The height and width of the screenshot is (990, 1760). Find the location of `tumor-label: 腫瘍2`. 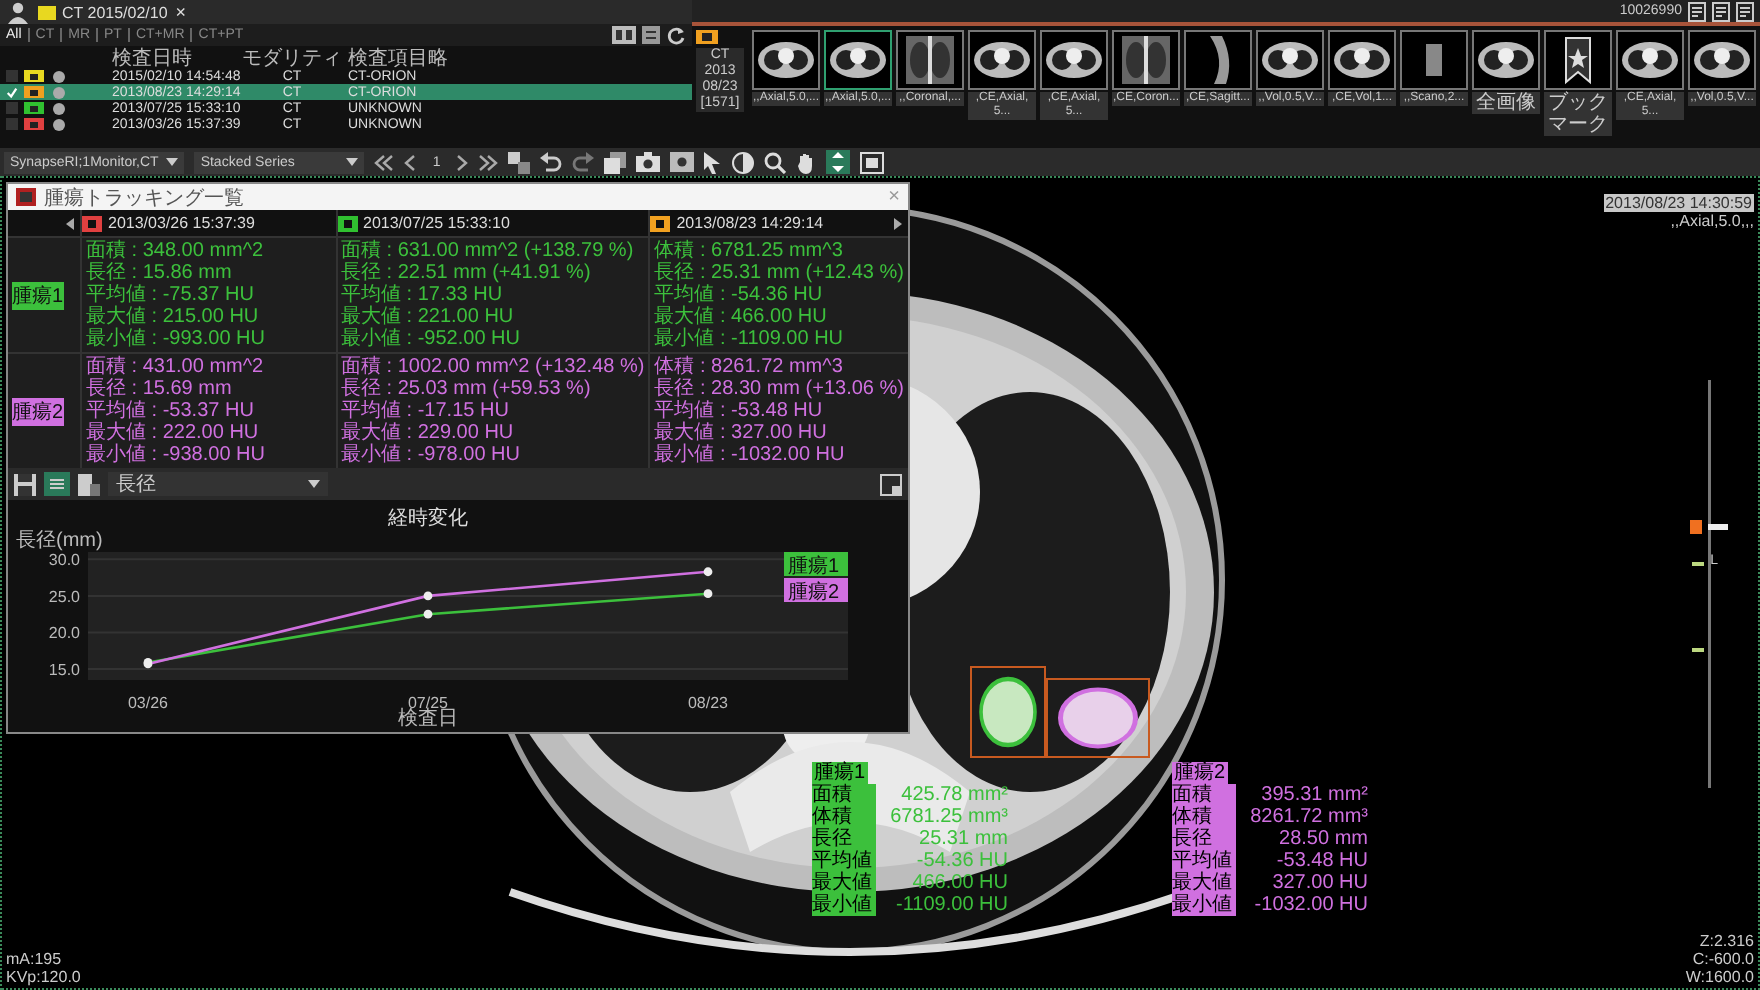

tumor-label: 腫瘍2 is located at coordinates (38, 411).